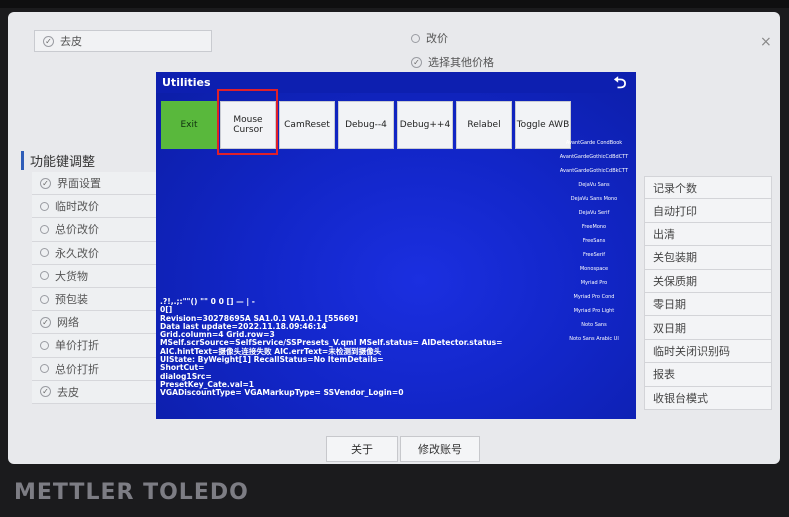 The width and height of the screenshot is (789, 517). Describe the element at coordinates (99, 392) in the screenshot. I see `list-item: ✓ 去皮` at that location.